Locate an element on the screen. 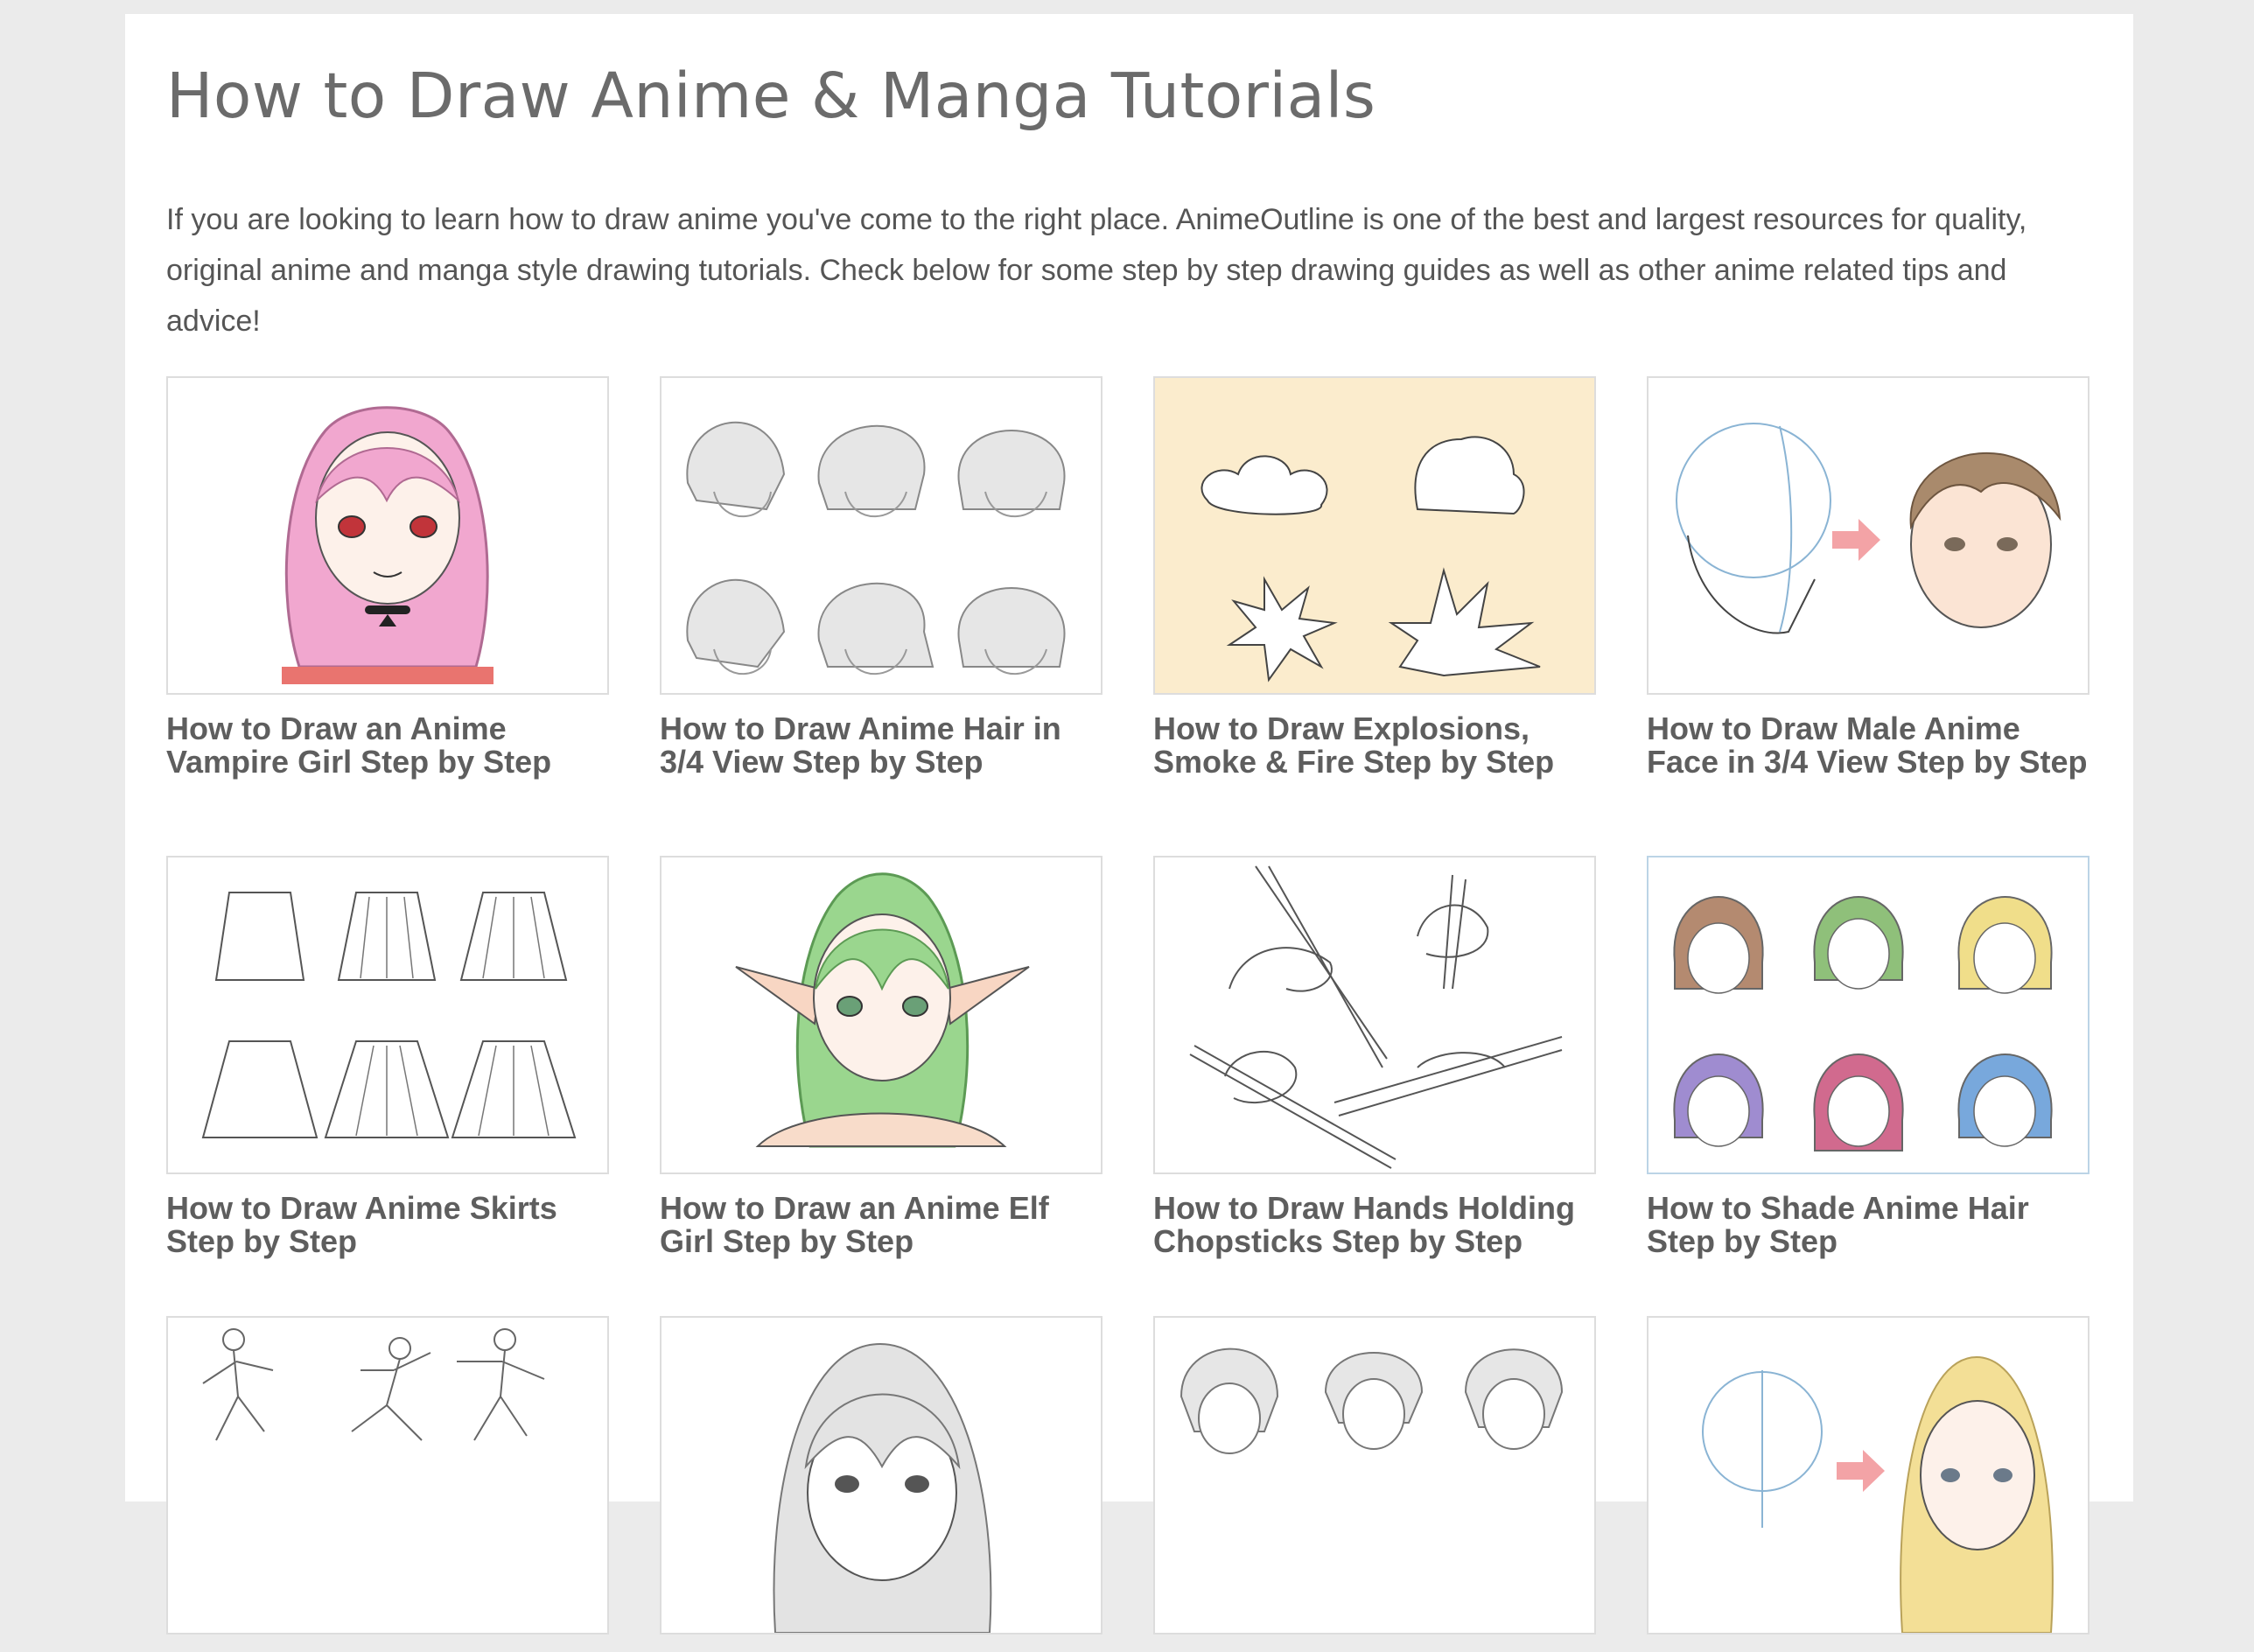  shade-hair-image is located at coordinates (1863, 1024).